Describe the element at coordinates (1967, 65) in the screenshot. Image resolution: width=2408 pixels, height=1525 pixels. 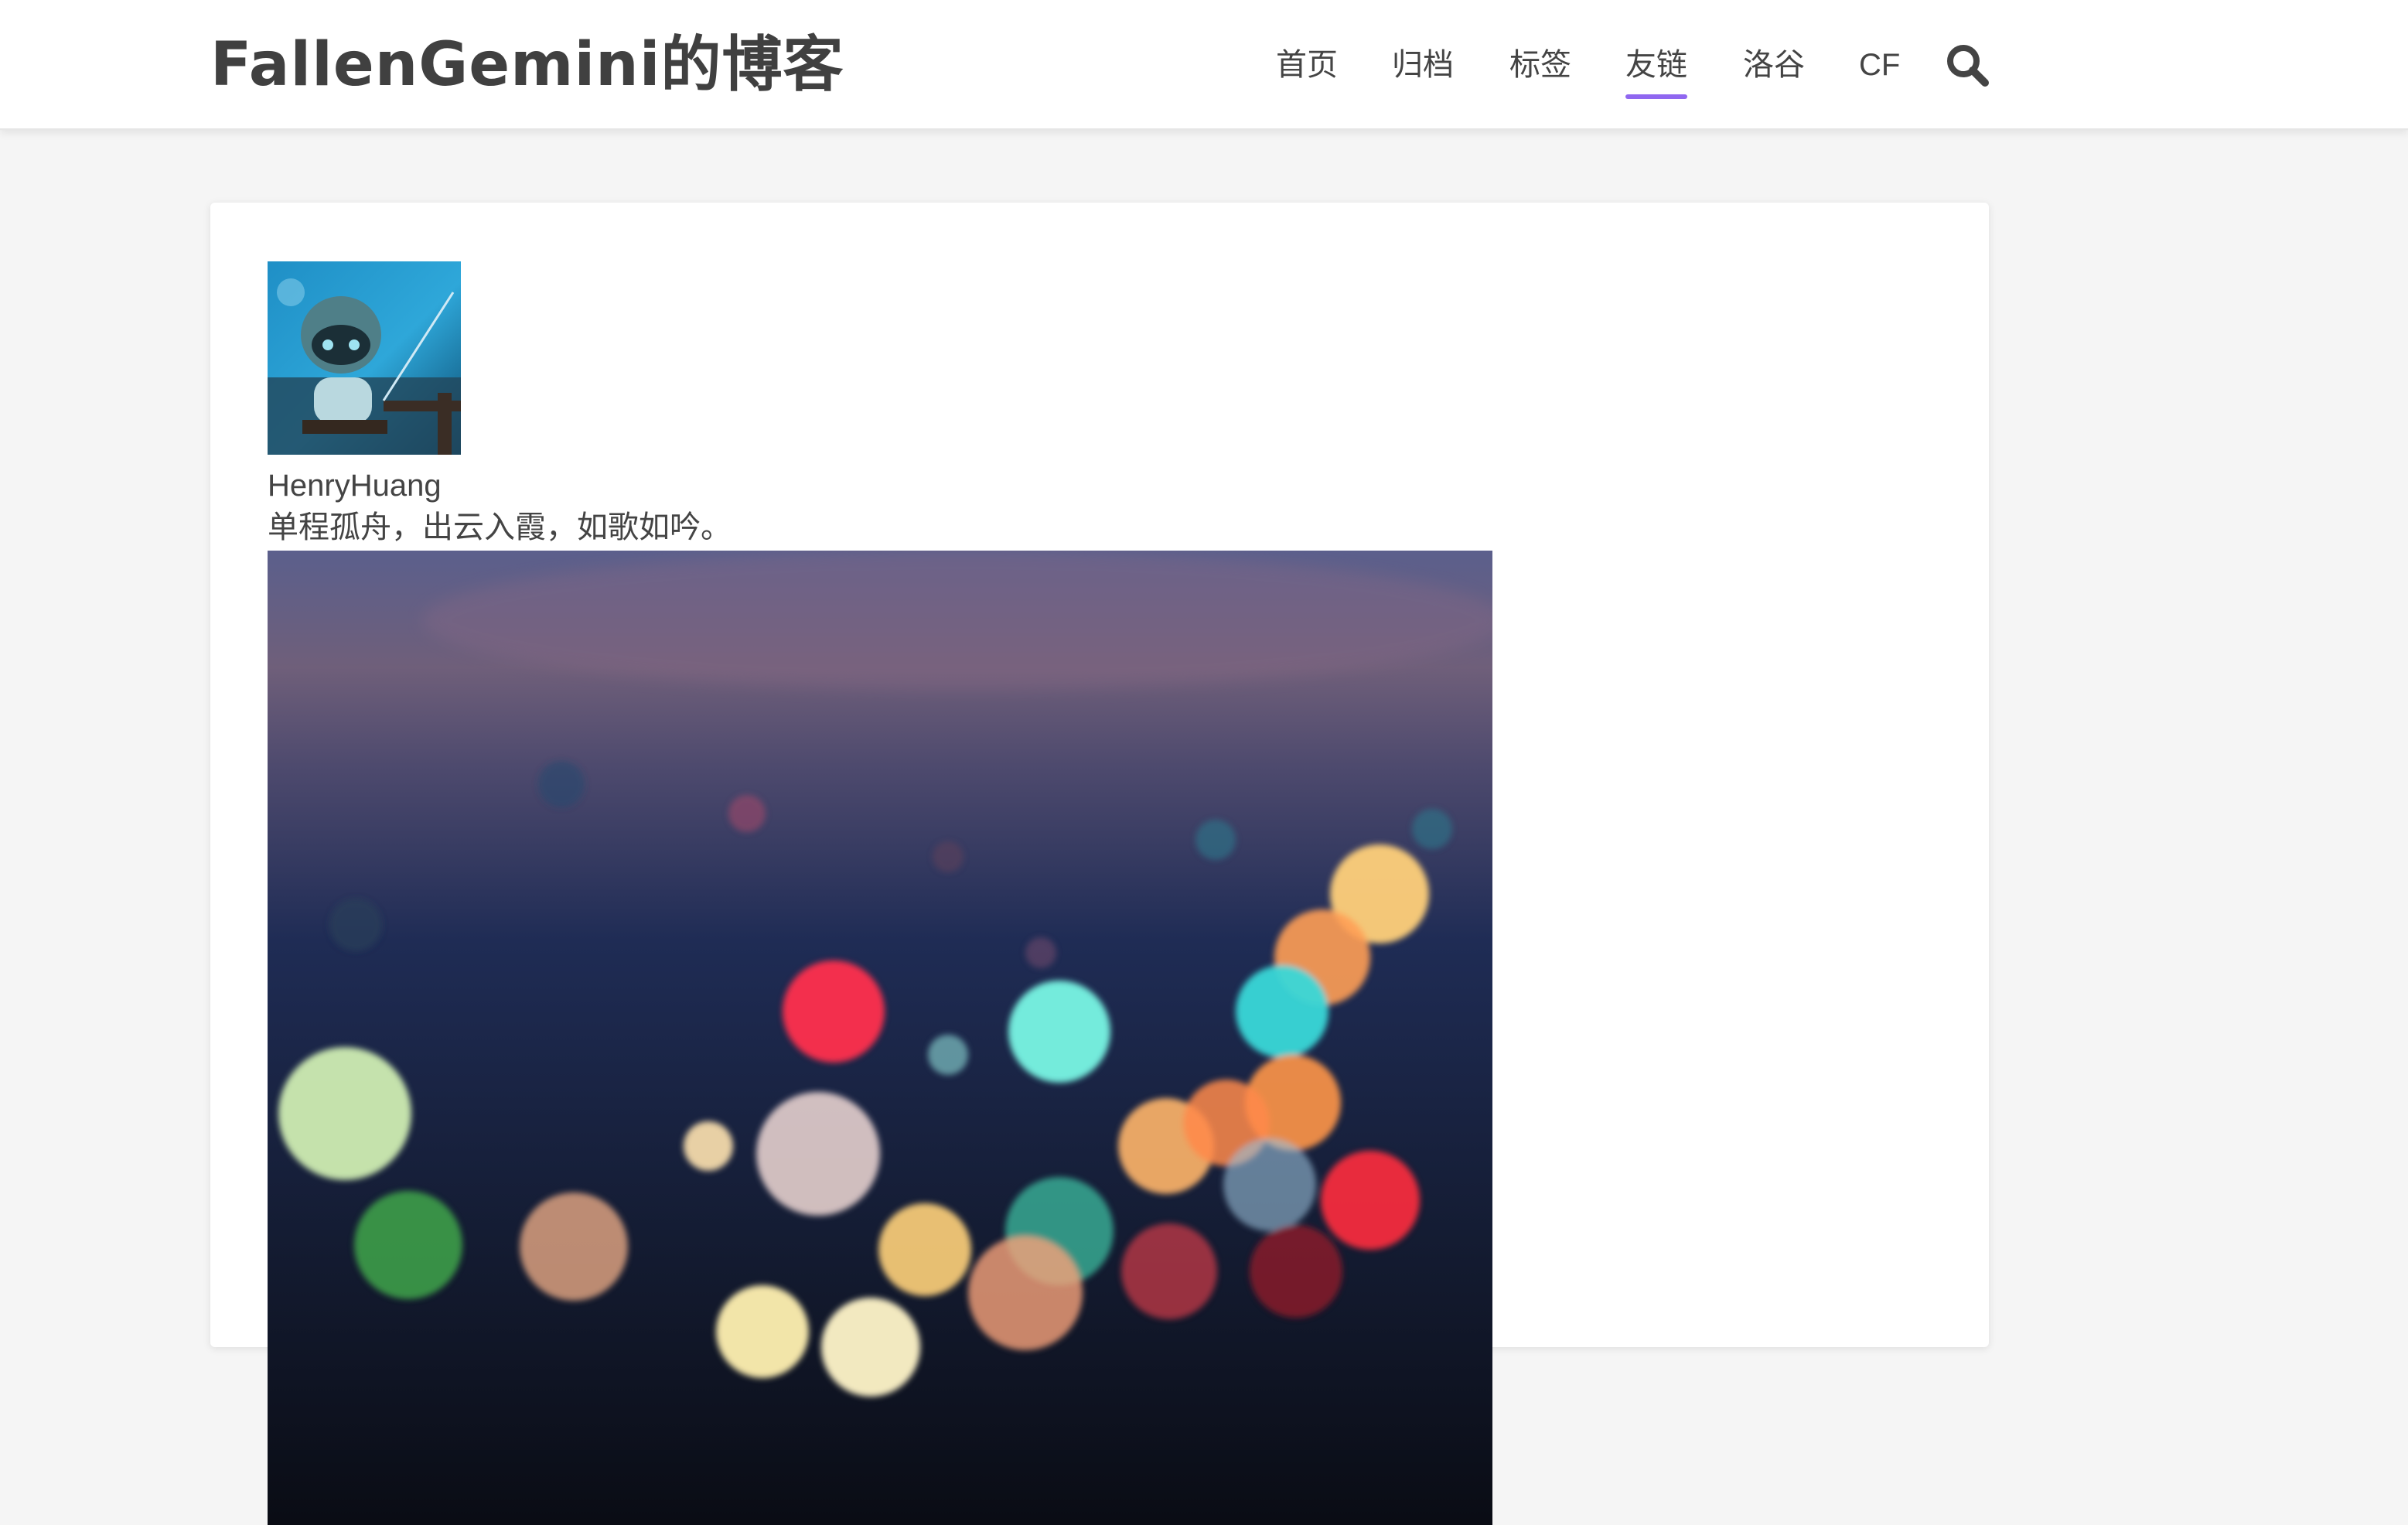
I see `search-icon` at that location.